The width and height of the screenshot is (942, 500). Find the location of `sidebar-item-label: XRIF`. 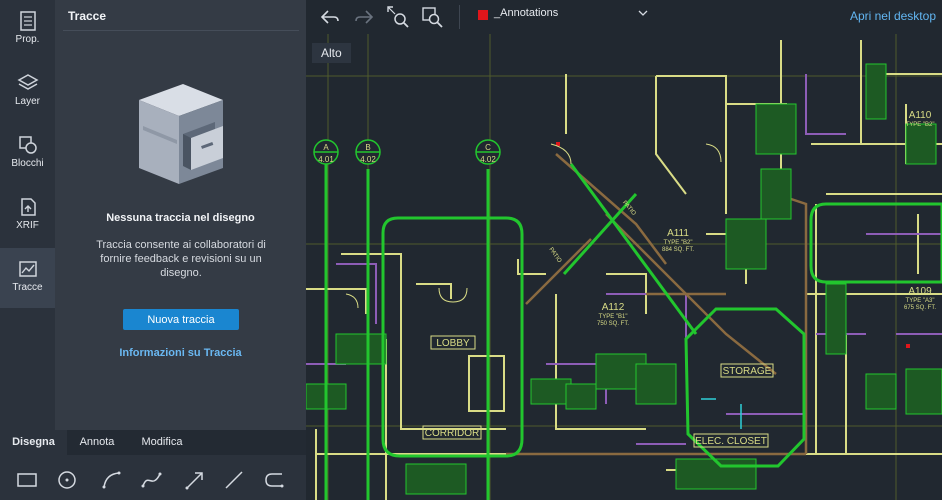

sidebar-item-label: XRIF is located at coordinates (27, 225).